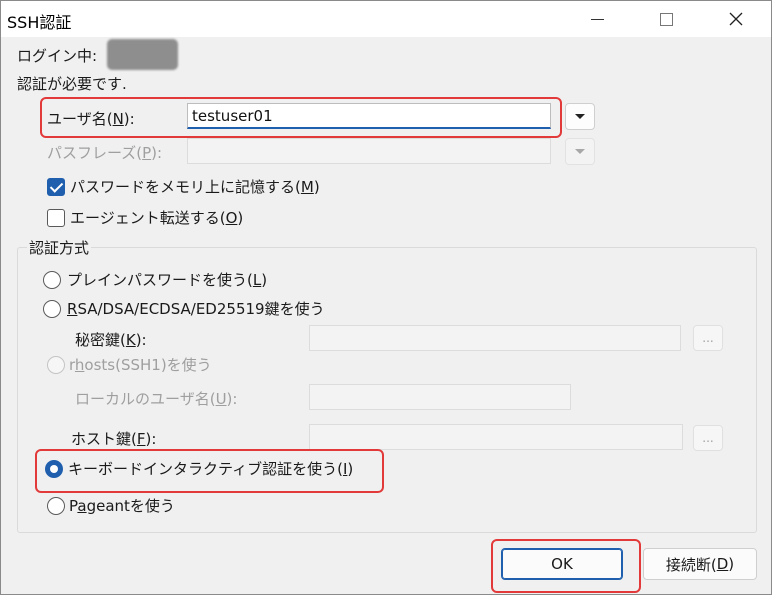 This screenshot has height=595, width=772. I want to click on maximize-icon, so click(666, 19).